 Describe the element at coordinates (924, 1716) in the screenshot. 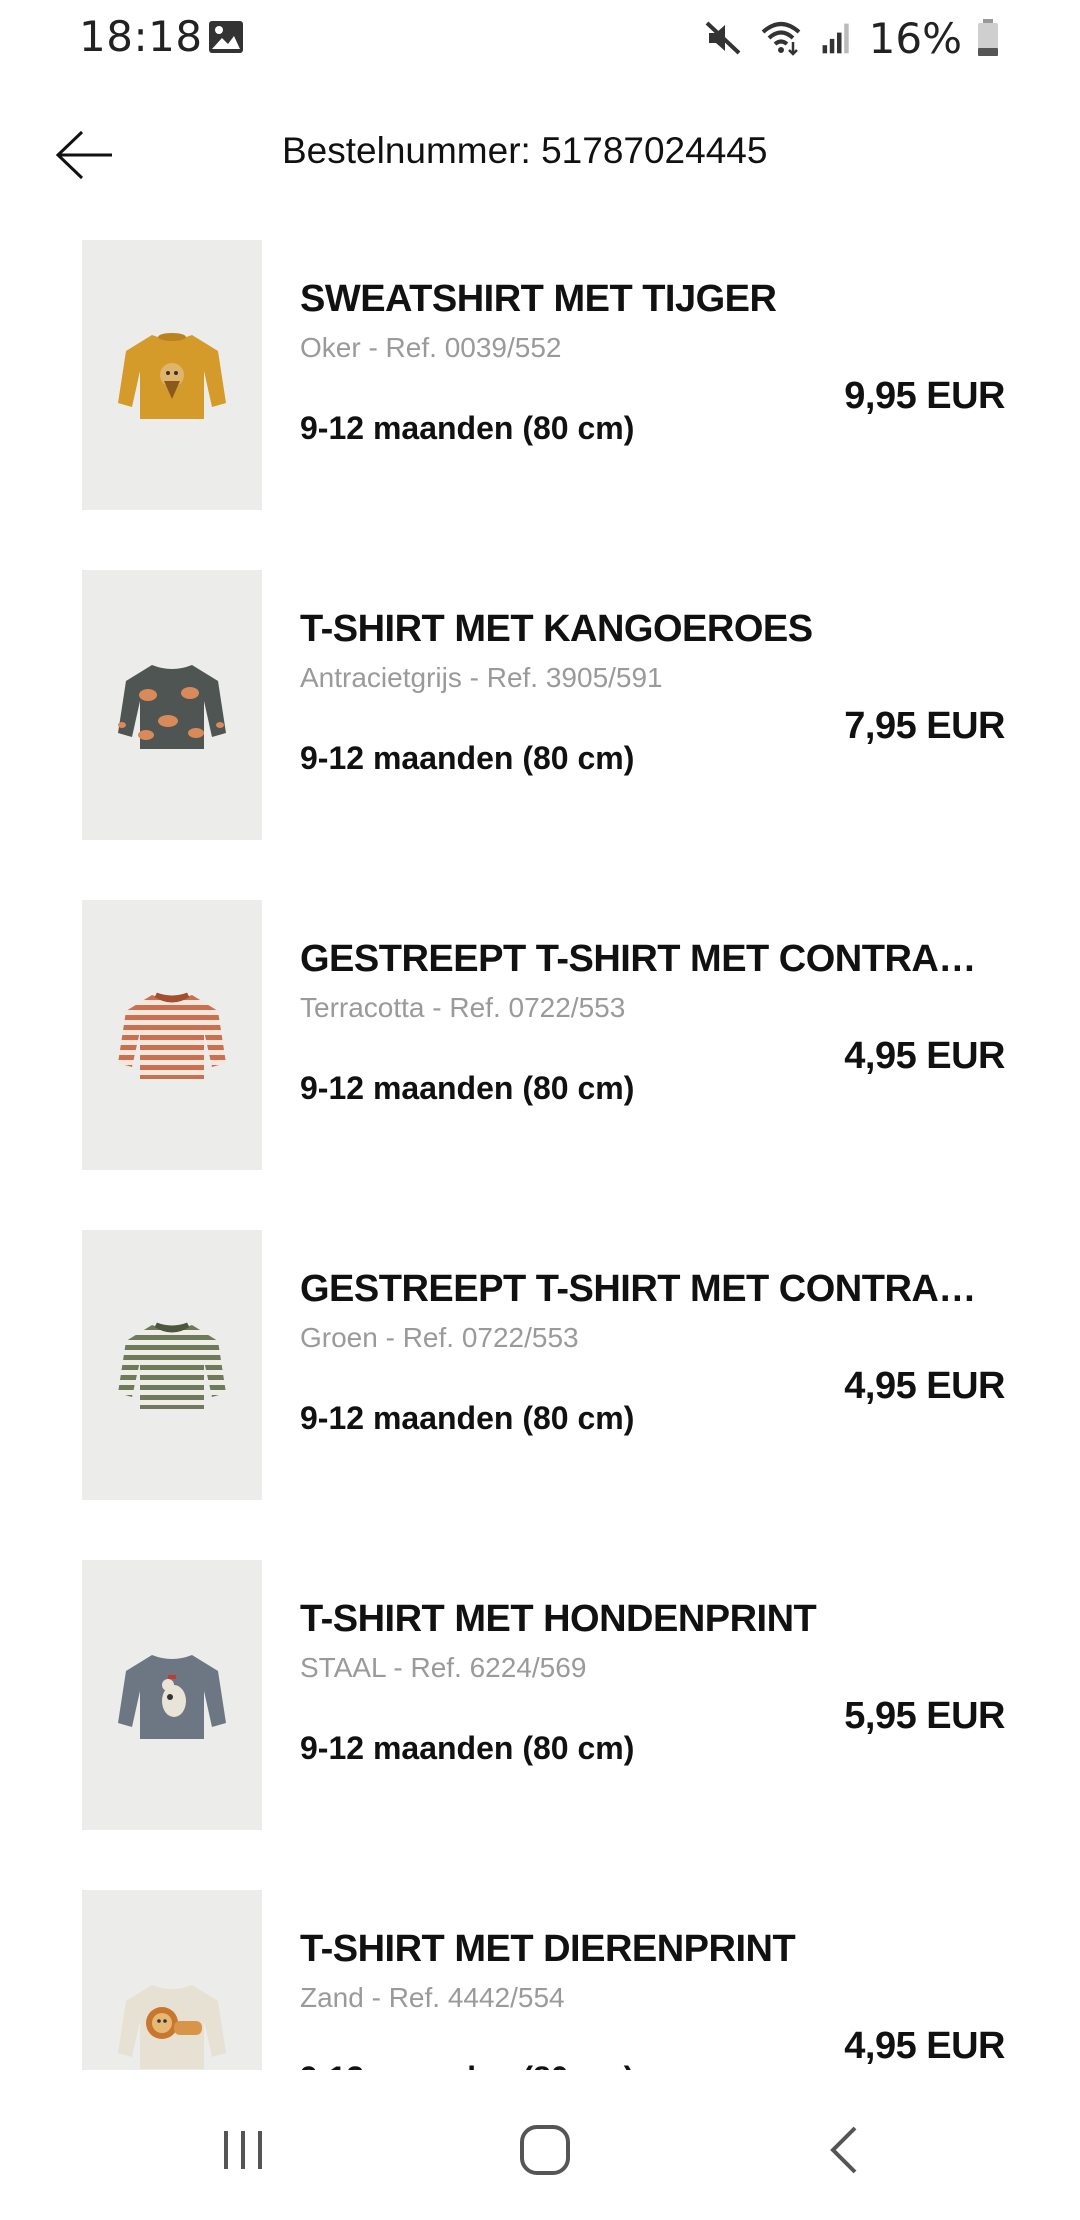

I see `product-price: 5,95 EUR` at that location.